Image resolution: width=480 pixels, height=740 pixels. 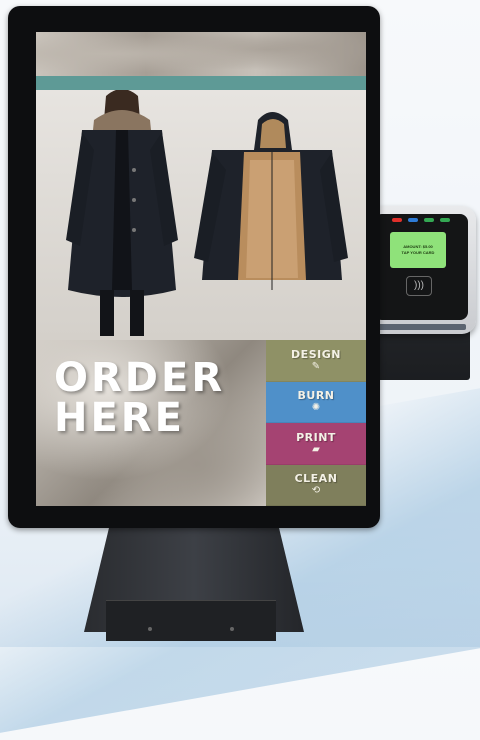 What do you see at coordinates (316, 437) in the screenshot?
I see `menu-print-label: PRINT` at bounding box center [316, 437].